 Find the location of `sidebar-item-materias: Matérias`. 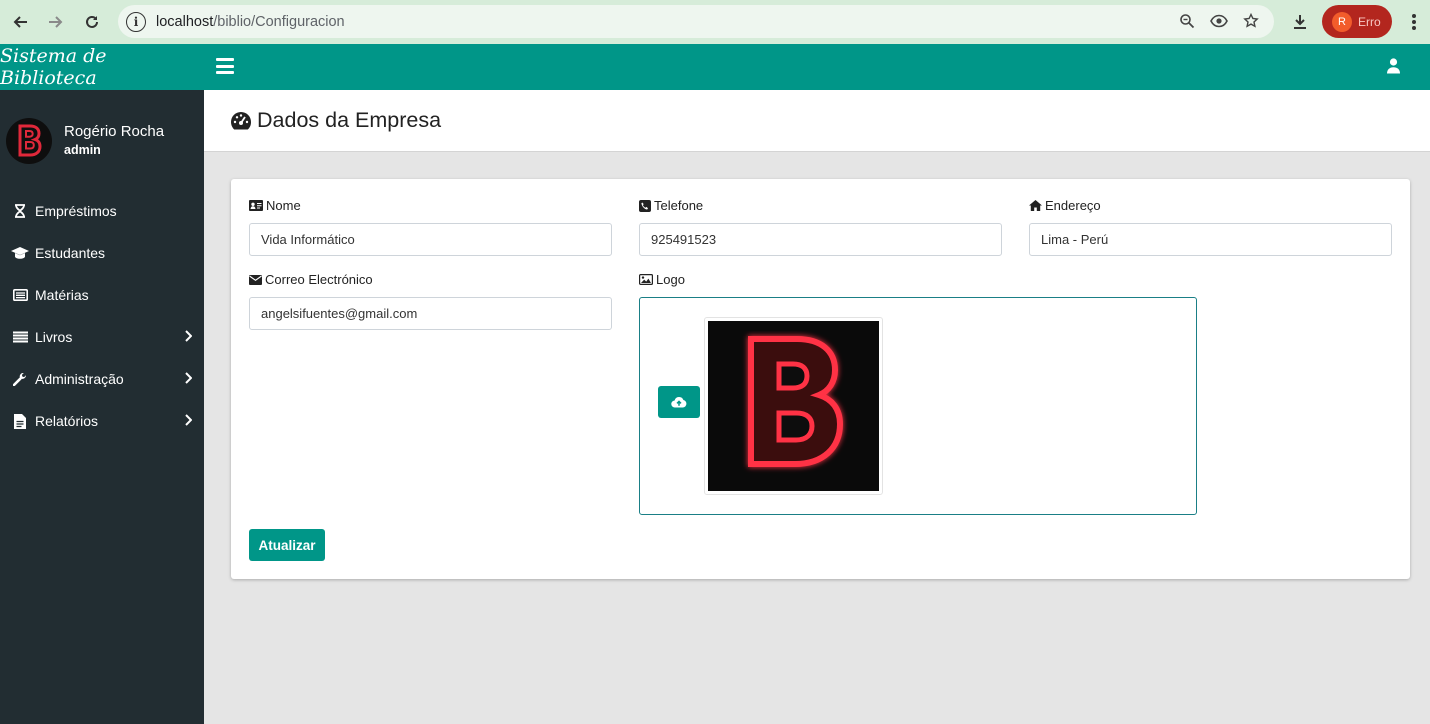

sidebar-item-materias: Matérias is located at coordinates (102, 295).